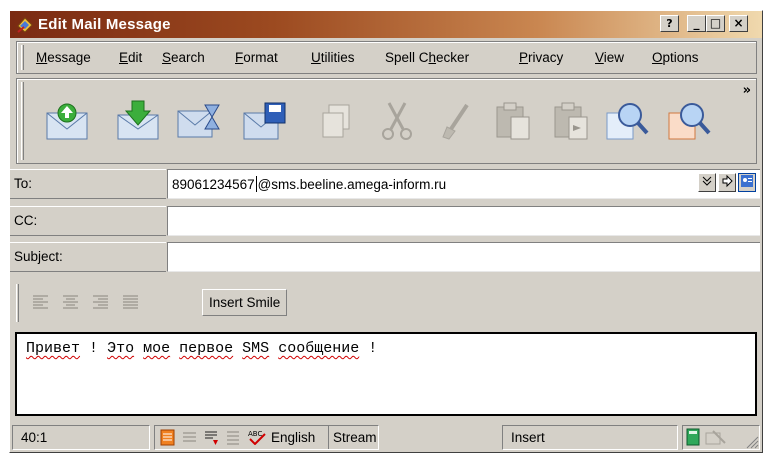  Describe the element at coordinates (88, 221) in the screenshot. I see `cc-label: CC:` at that location.